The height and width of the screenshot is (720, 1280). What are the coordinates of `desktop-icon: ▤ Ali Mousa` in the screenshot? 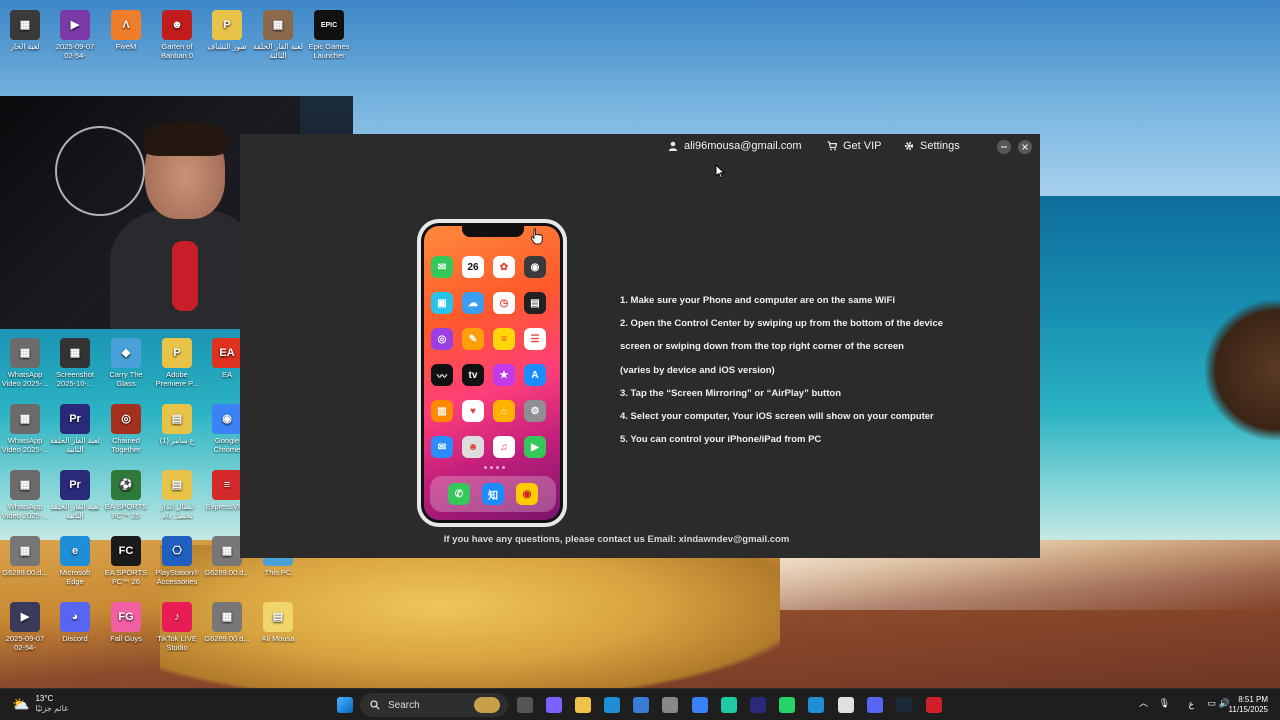 It's located at (278, 627).